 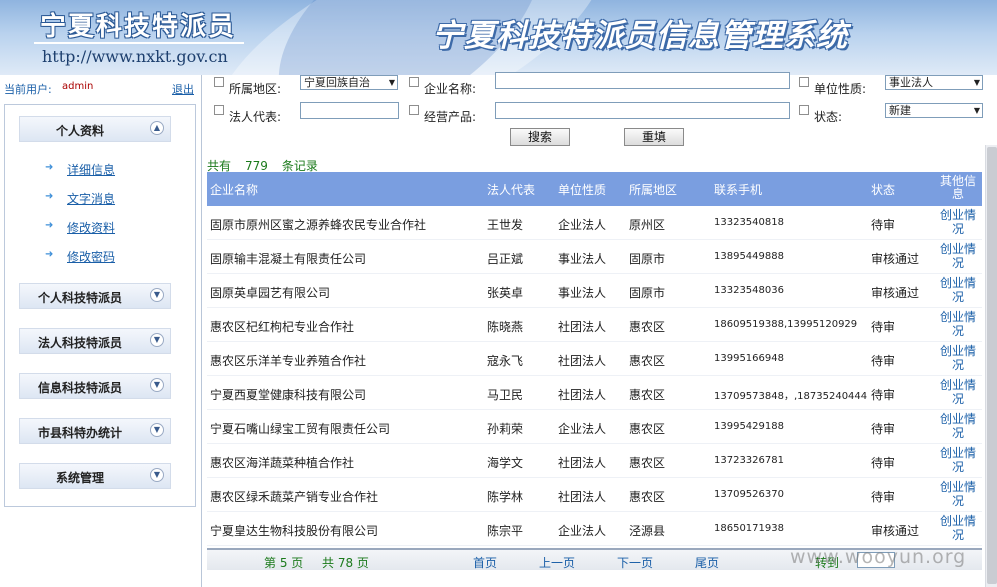 I want to click on region-select: 宁夏回族自治 ▼, so click(x=349, y=82).